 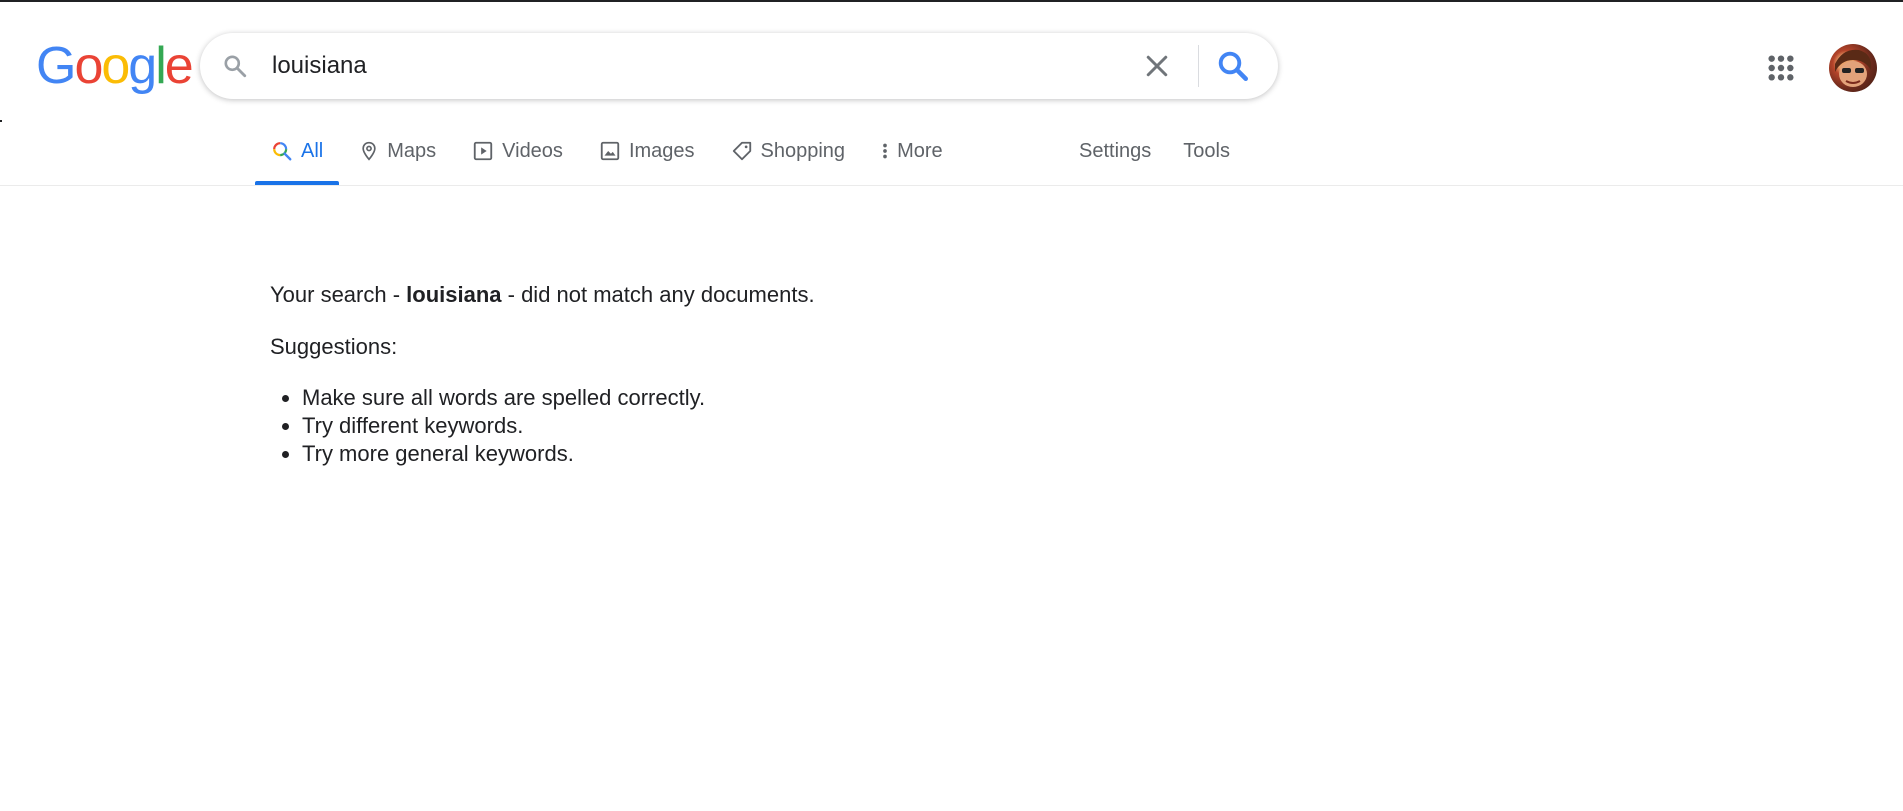 What do you see at coordinates (652, 66) in the screenshot?
I see `search-input` at bounding box center [652, 66].